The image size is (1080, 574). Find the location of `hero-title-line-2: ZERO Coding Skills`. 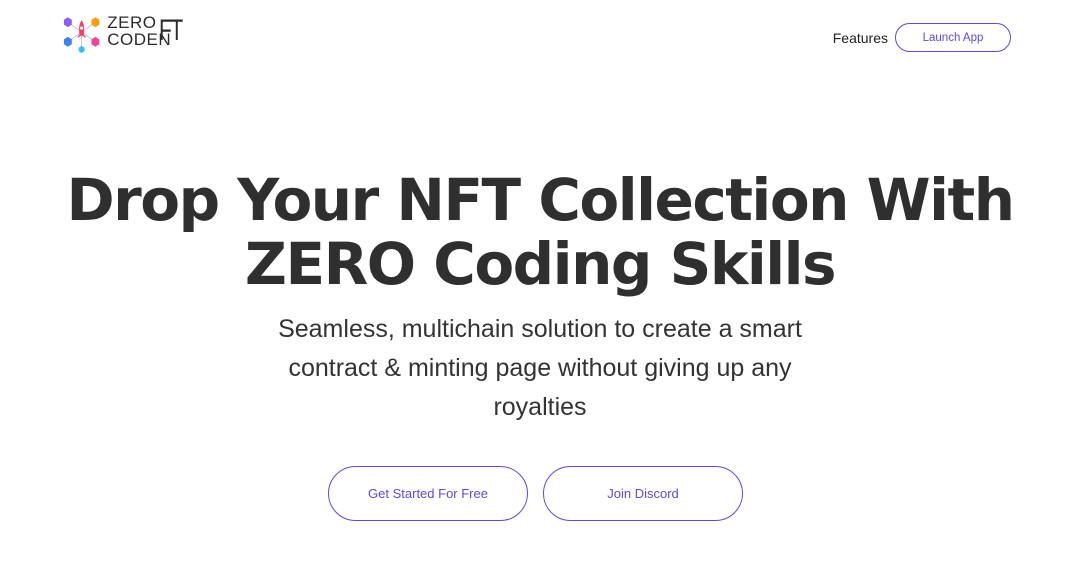

hero-title-line-2: ZERO Coding Skills is located at coordinates (540, 264).